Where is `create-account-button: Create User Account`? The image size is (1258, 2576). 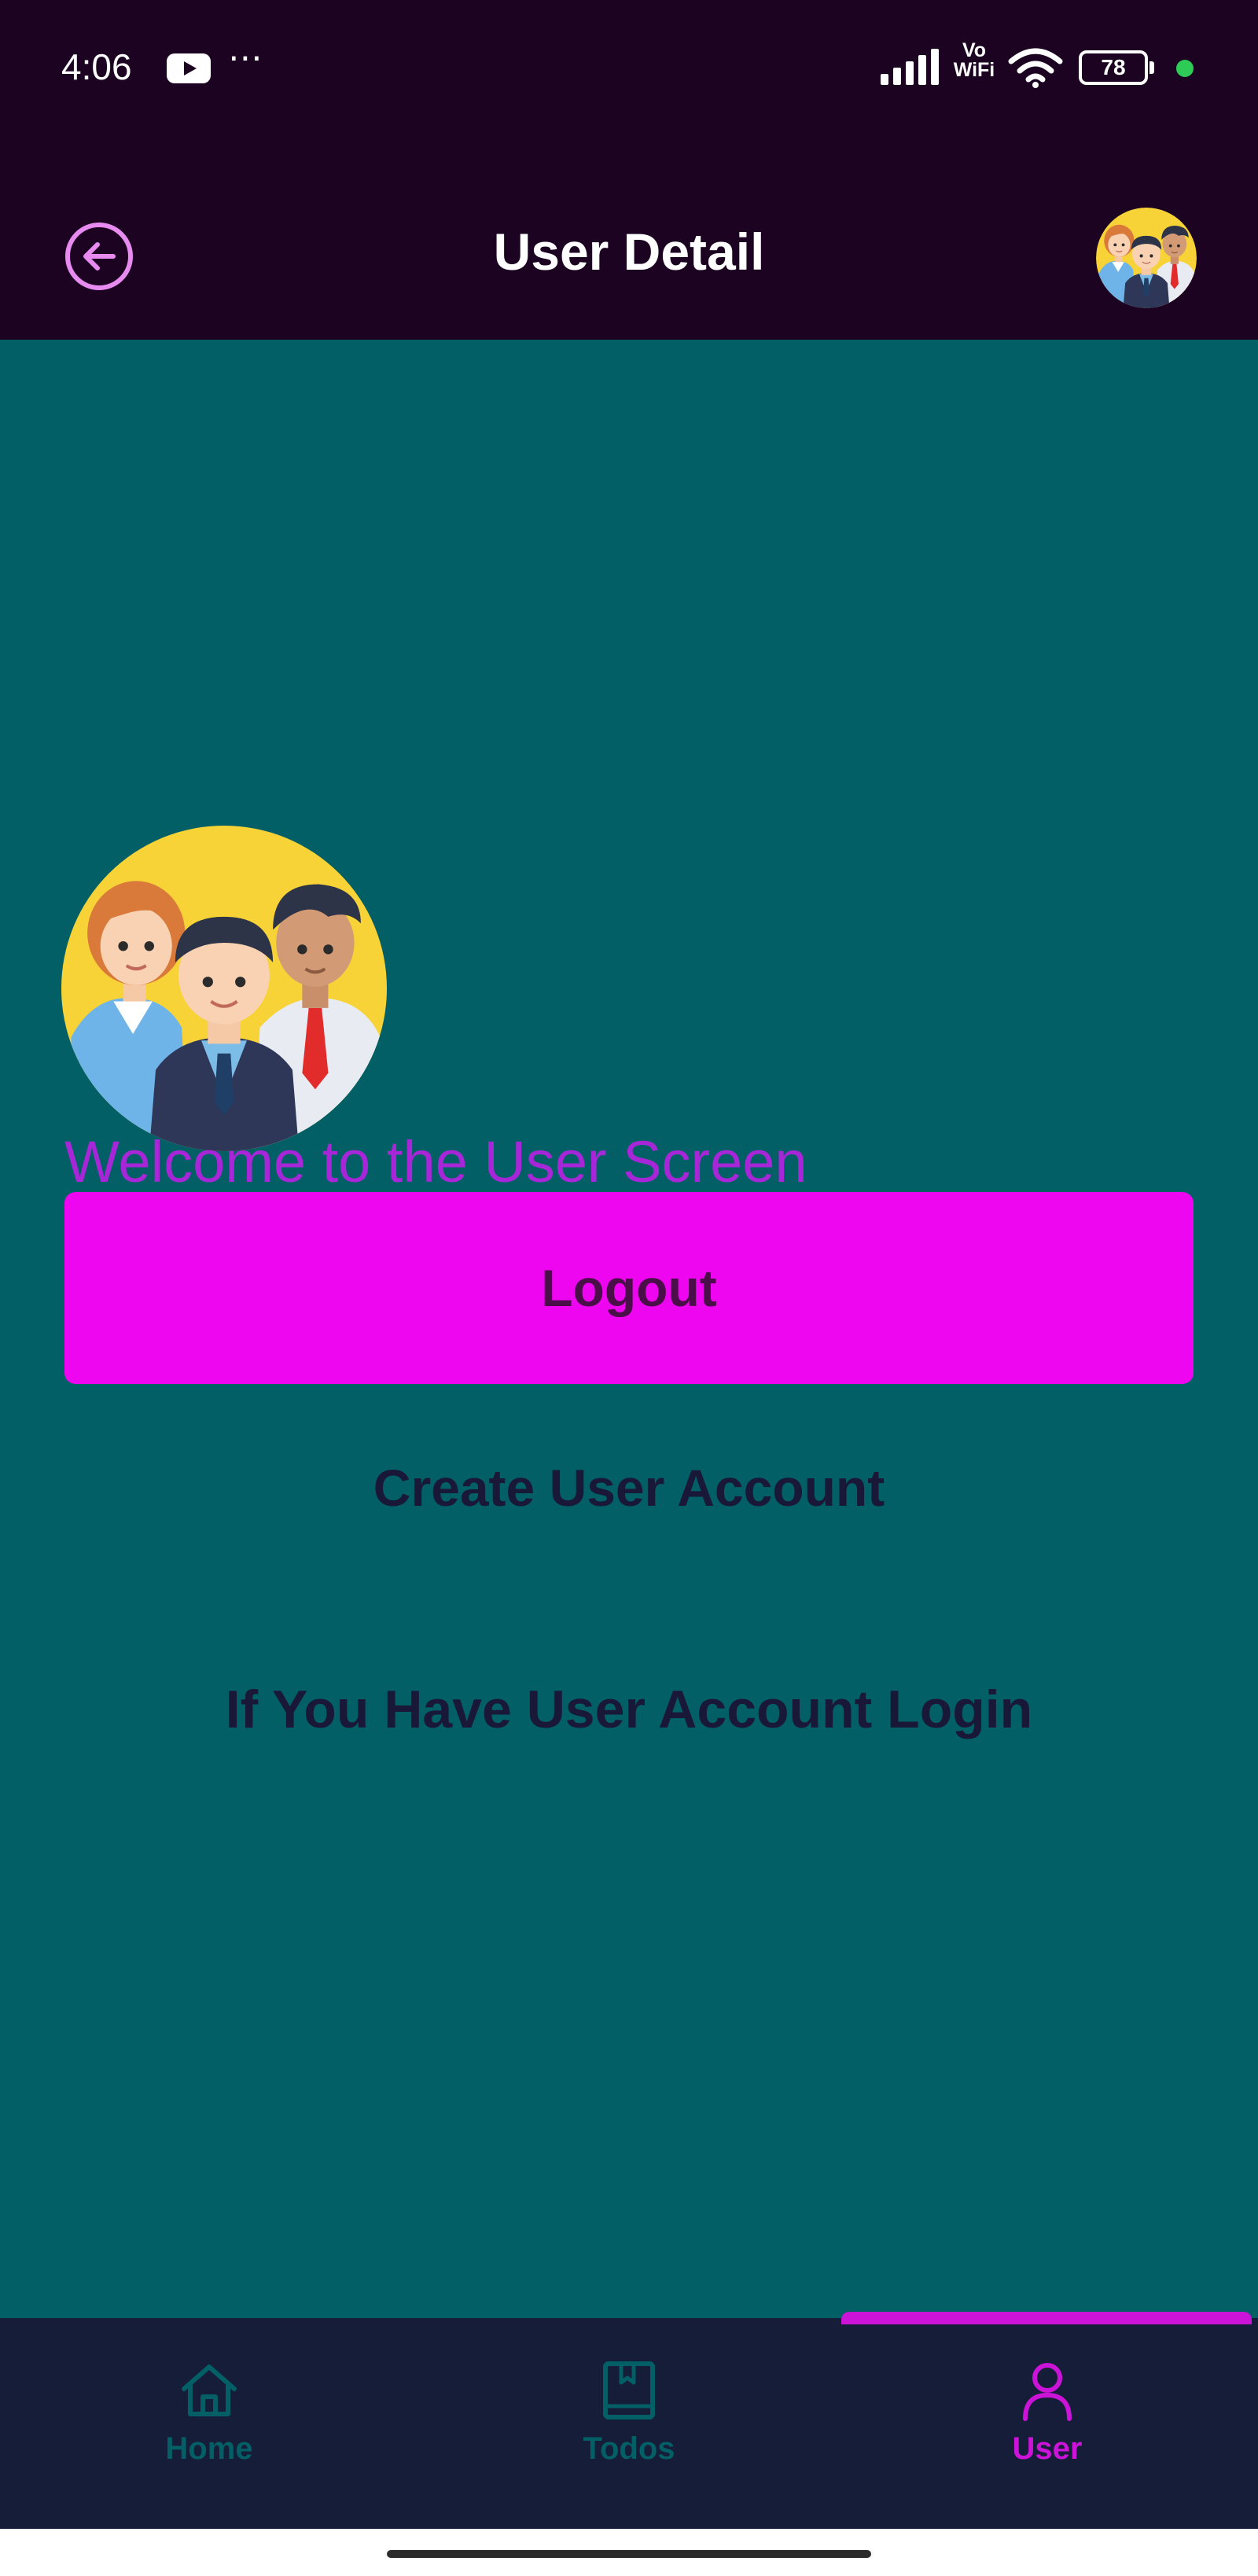 create-account-button: Create User Account is located at coordinates (629, 1487).